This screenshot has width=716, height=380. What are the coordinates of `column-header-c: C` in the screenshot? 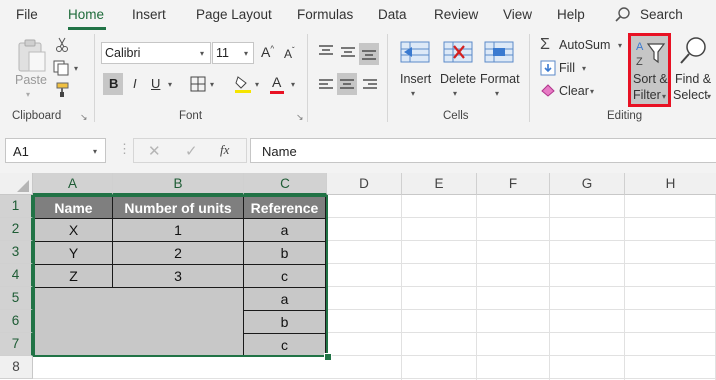 It's located at (285, 184).